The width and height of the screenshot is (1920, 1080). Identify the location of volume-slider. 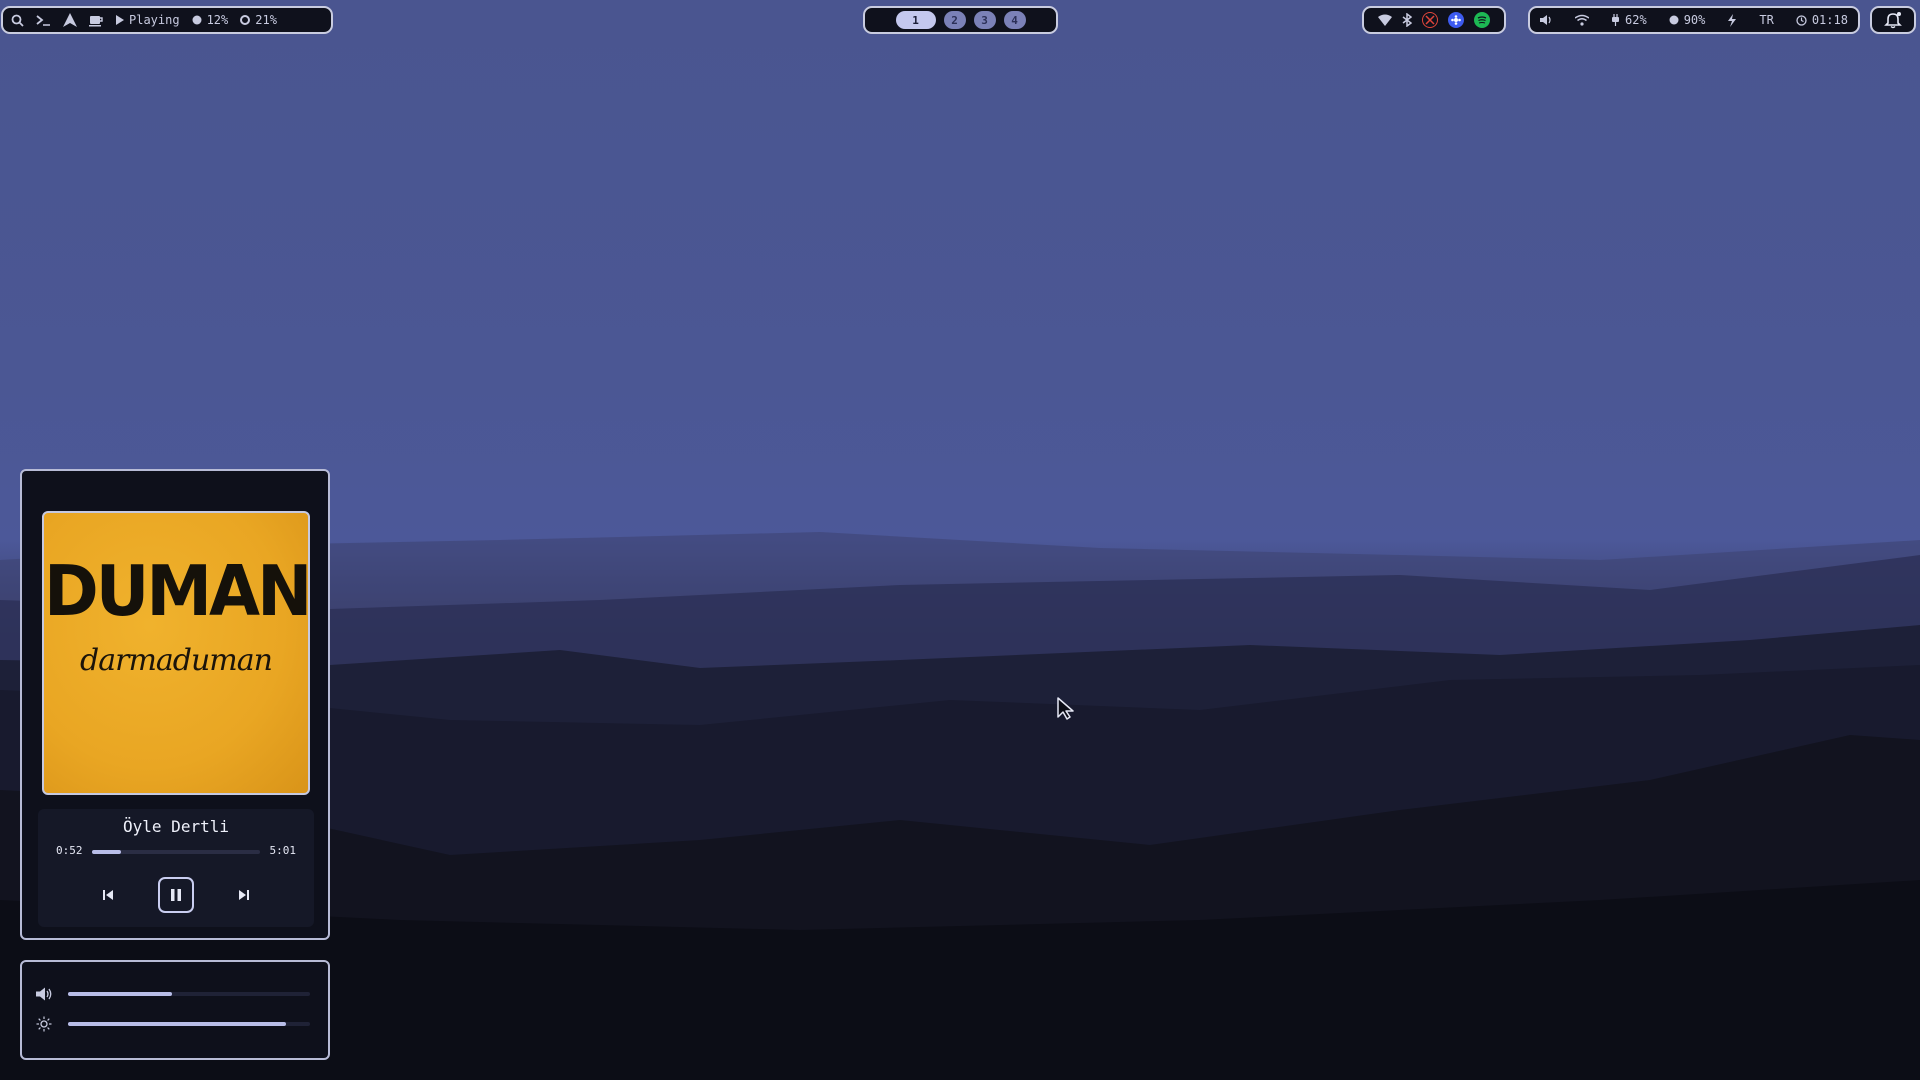
(189, 994).